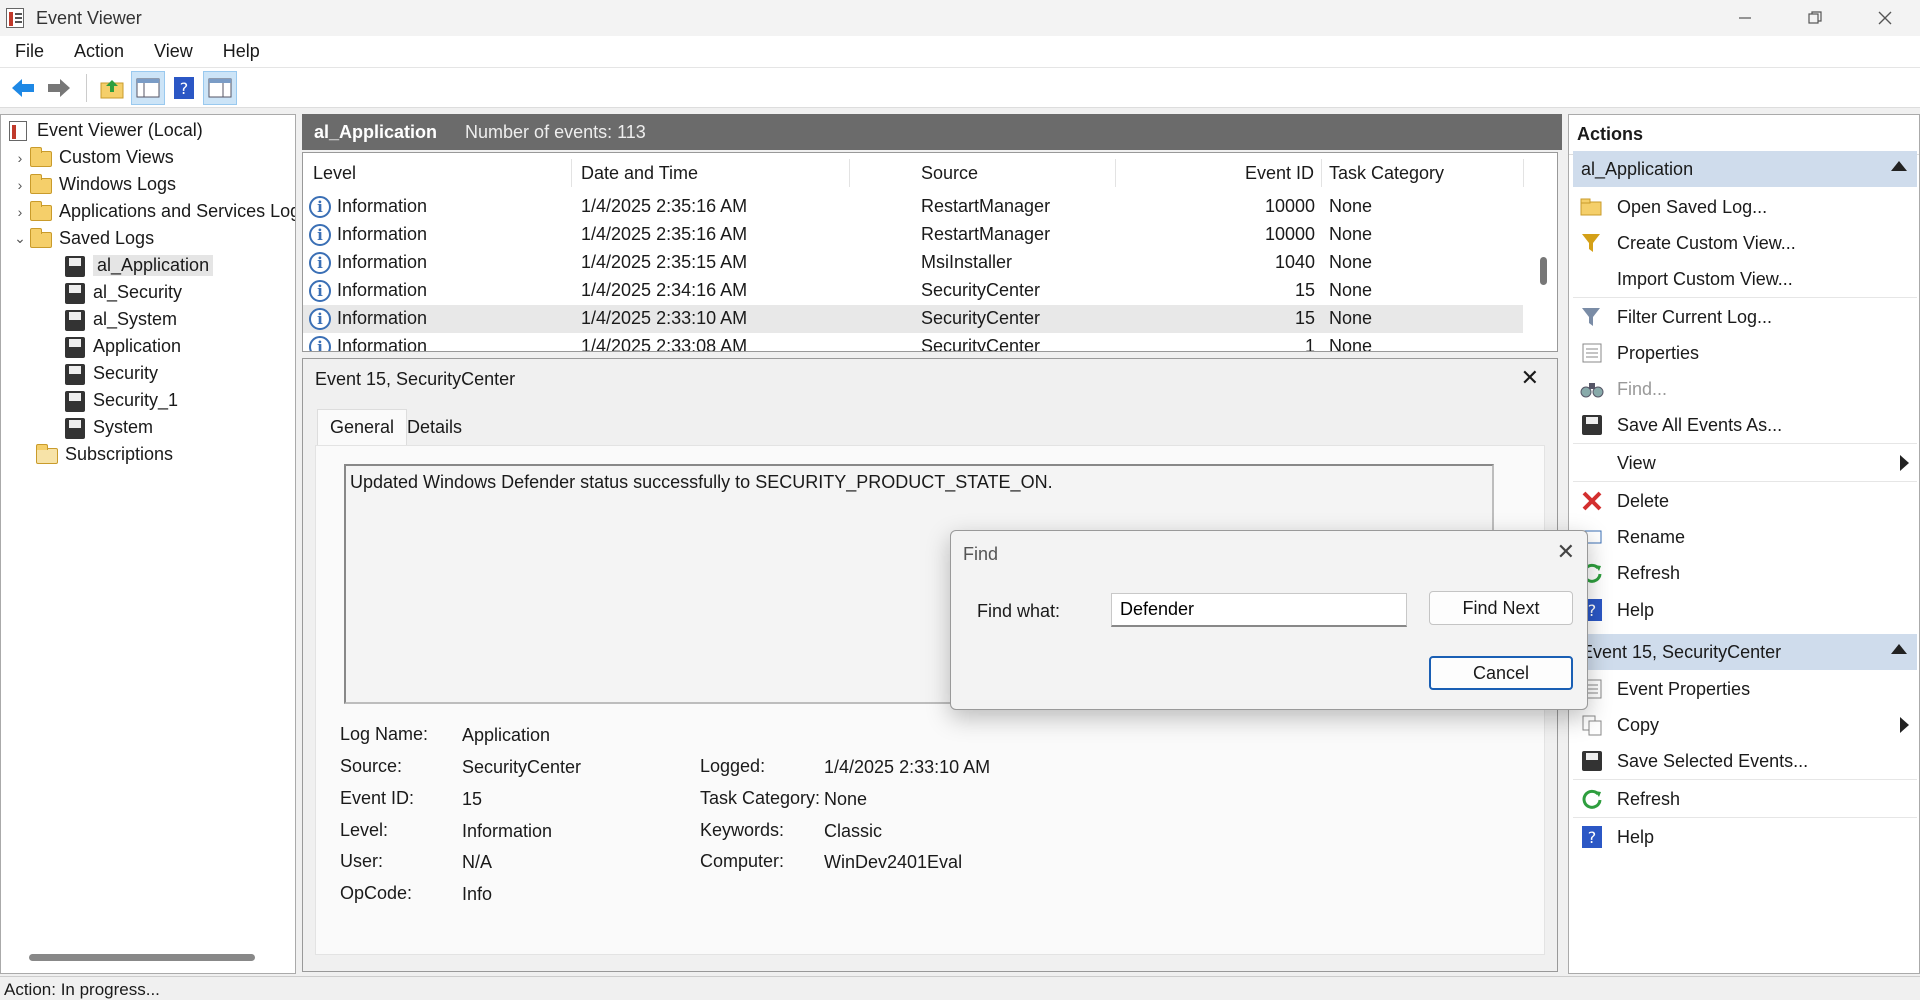 The width and height of the screenshot is (1920, 1000). What do you see at coordinates (742, 861) in the screenshot?
I see `label-computer: Computer:` at bounding box center [742, 861].